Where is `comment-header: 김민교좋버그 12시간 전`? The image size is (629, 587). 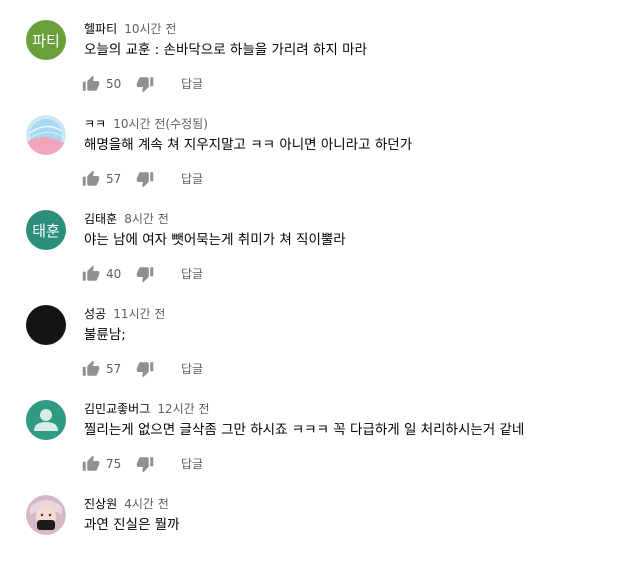 comment-header: 김민교좋버그 12시간 전 is located at coordinates (147, 408).